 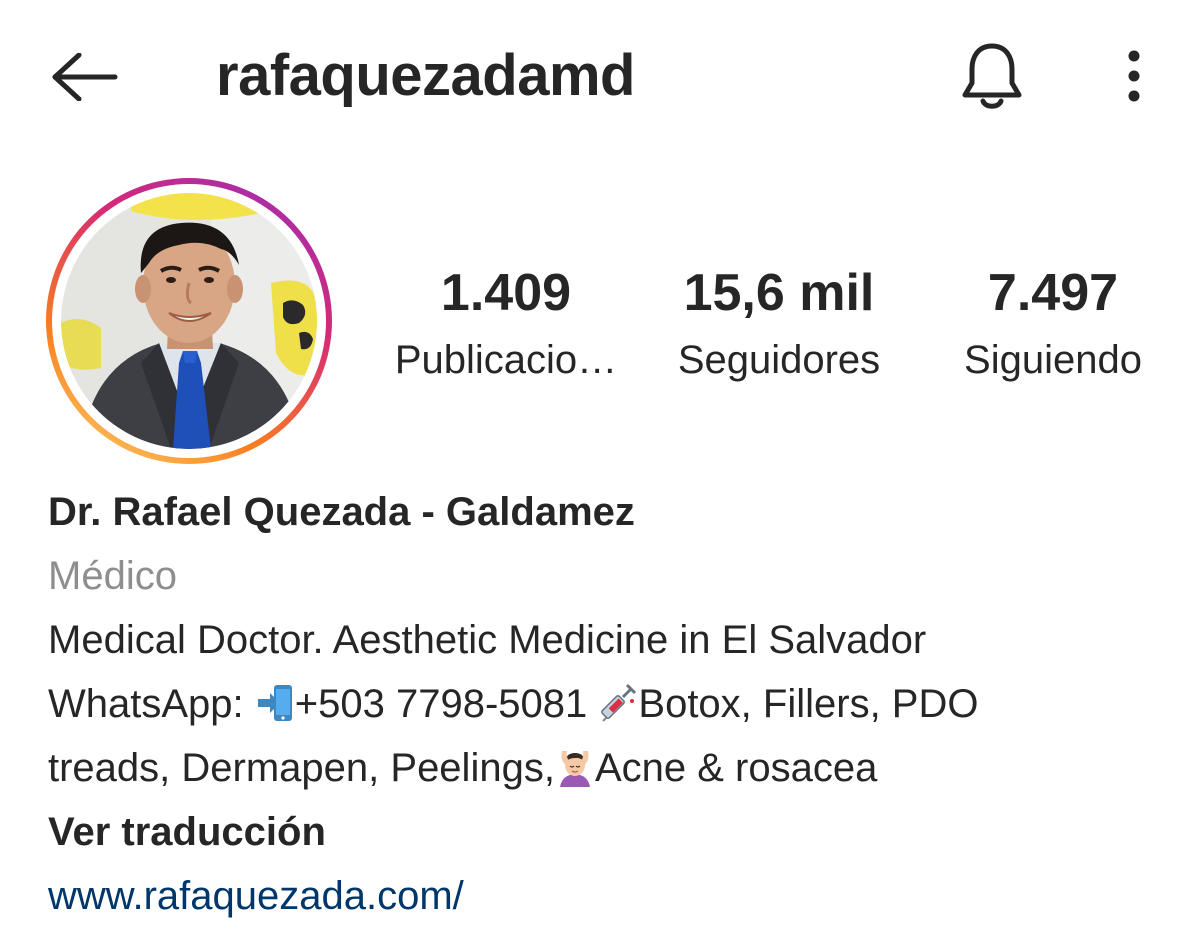 I want to click on stat-posts-value: 1.409, so click(x=506, y=293).